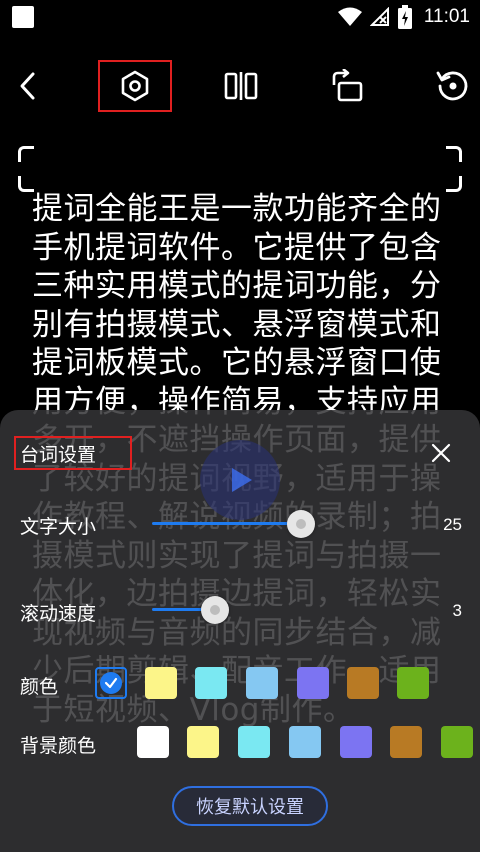  I want to click on restore-icon, so click(452, 86).